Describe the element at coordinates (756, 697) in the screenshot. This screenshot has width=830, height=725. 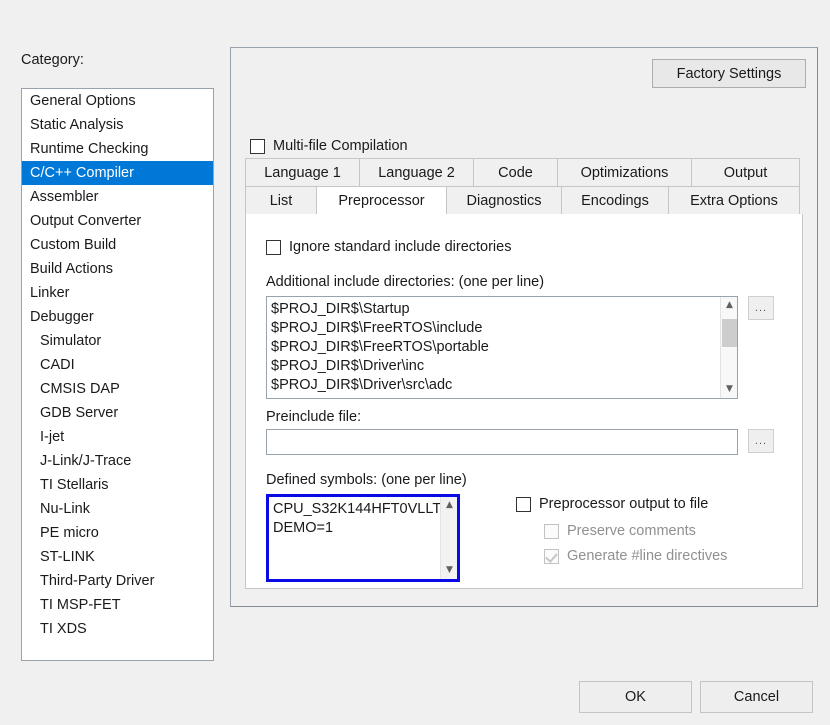
I see `cancel-button: Cancel` at that location.